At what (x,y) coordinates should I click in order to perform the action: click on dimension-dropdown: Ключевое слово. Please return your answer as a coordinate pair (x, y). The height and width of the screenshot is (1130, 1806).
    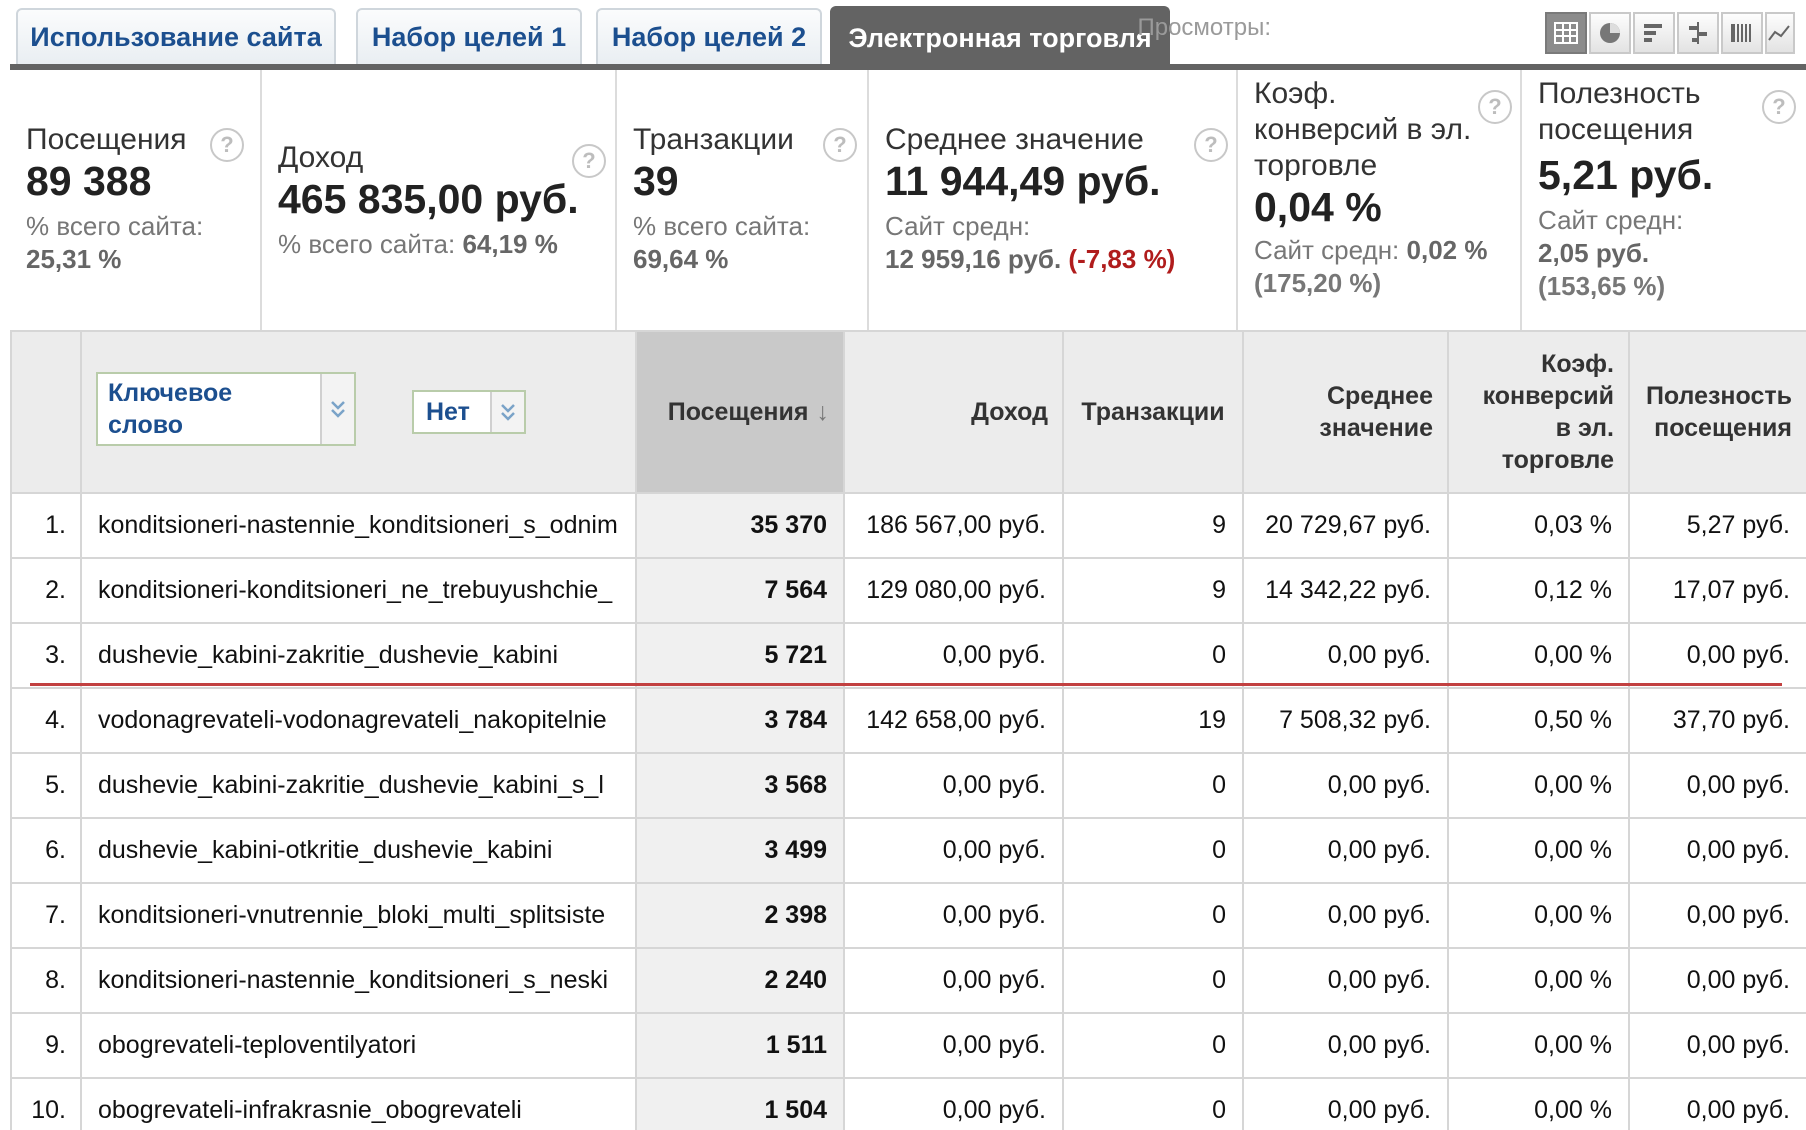
    Looking at the image, I should click on (226, 409).